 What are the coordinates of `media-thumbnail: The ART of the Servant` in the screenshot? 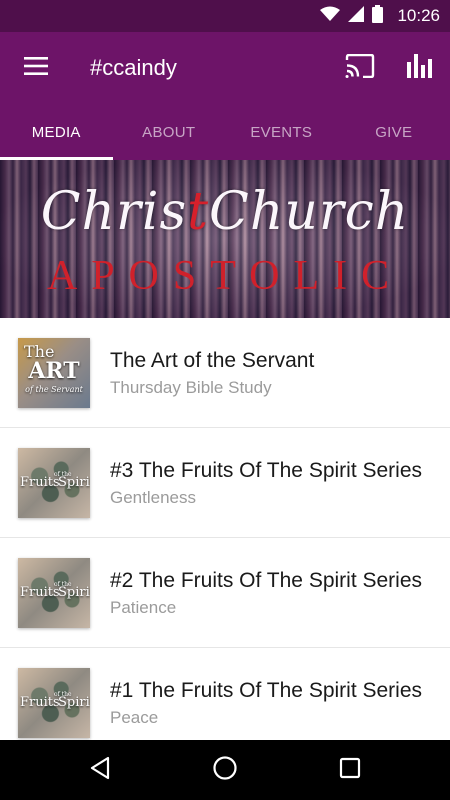 It's located at (54, 373).